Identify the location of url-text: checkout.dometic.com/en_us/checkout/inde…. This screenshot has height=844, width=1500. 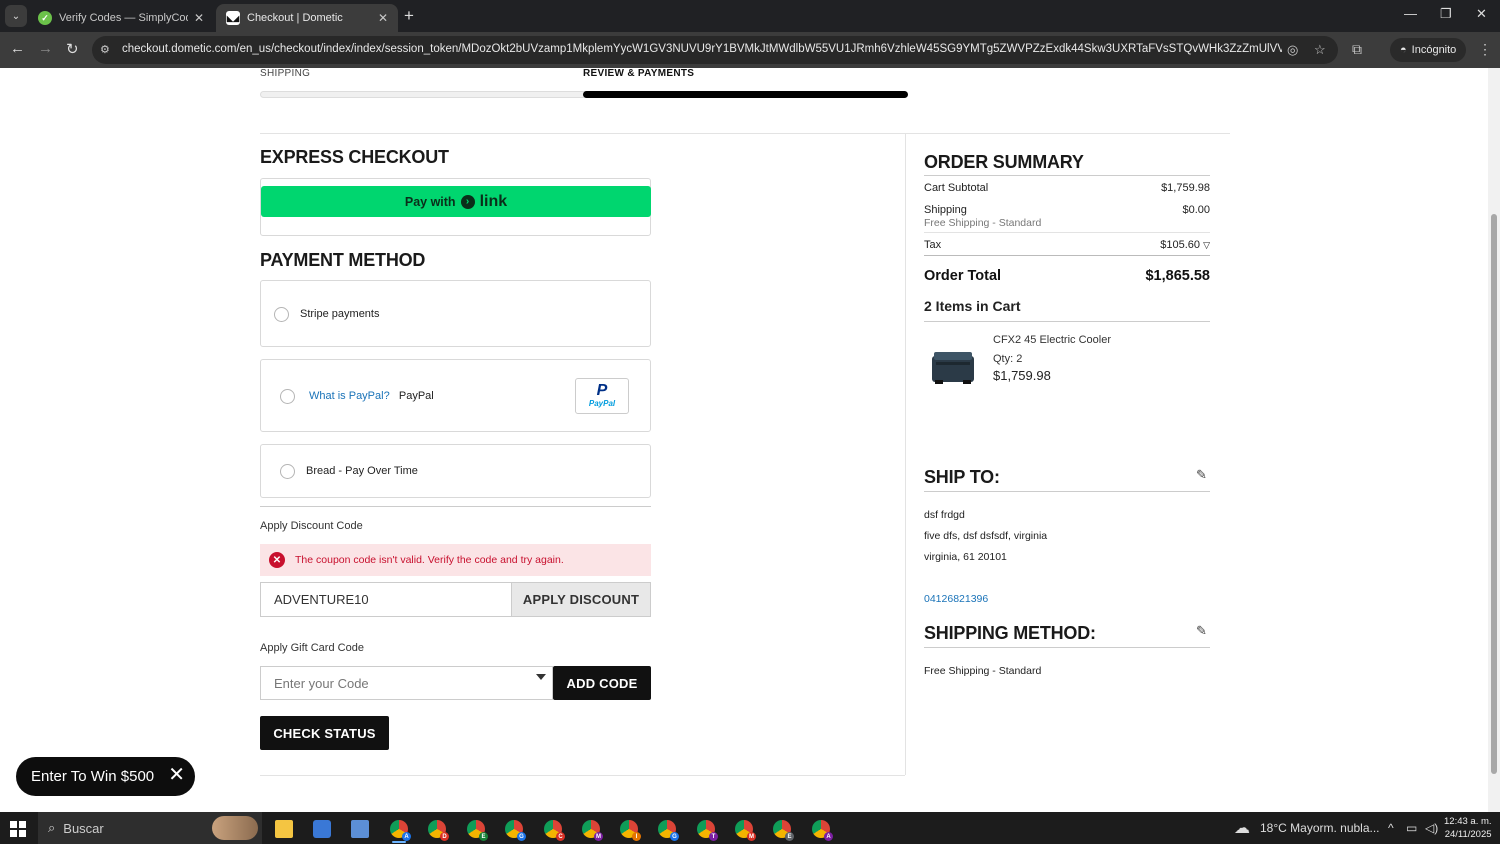
(702, 49).